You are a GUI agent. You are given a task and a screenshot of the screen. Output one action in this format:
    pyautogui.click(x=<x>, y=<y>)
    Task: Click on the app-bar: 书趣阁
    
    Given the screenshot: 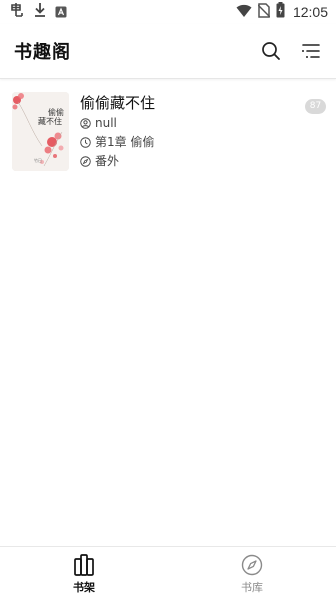 What is the action you would take?
    pyautogui.click(x=168, y=51)
    